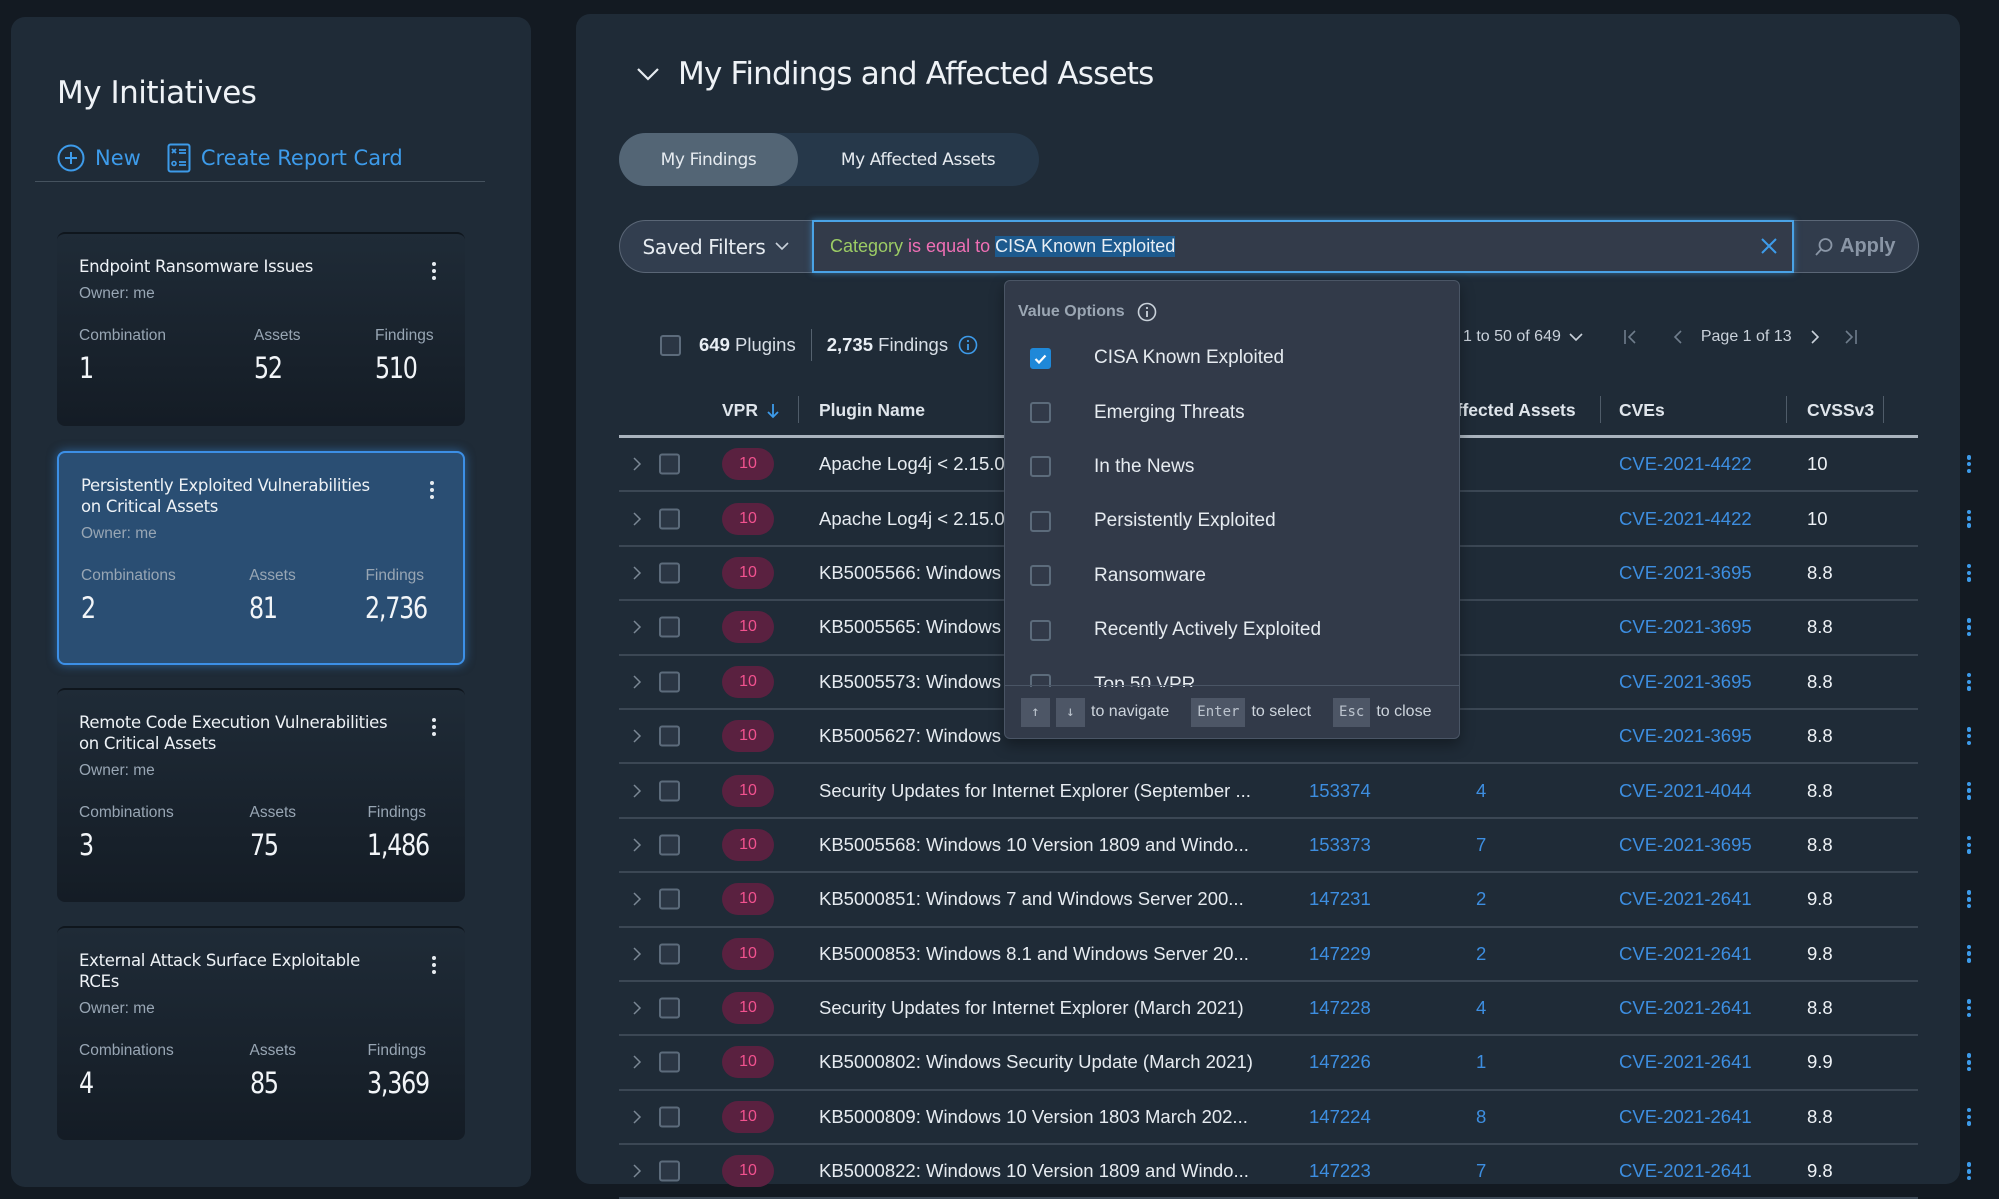  I want to click on tab-my-findings: My Findings, so click(708, 159).